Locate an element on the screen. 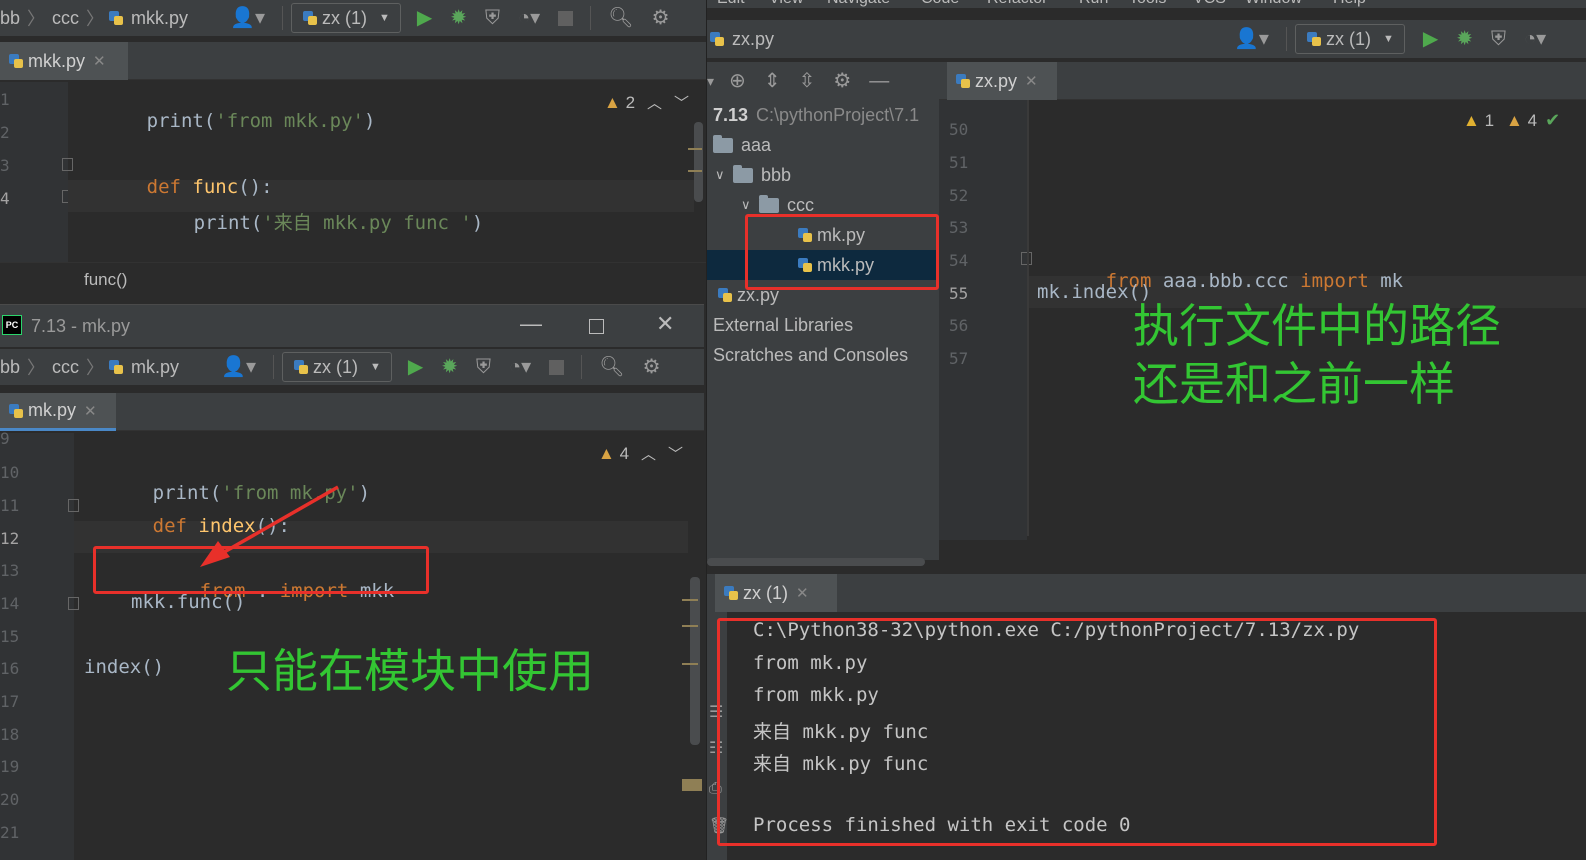 Image resolution: width=1586 pixels, height=860 pixels. menu-item: Tools is located at coordinates (1147, 4).